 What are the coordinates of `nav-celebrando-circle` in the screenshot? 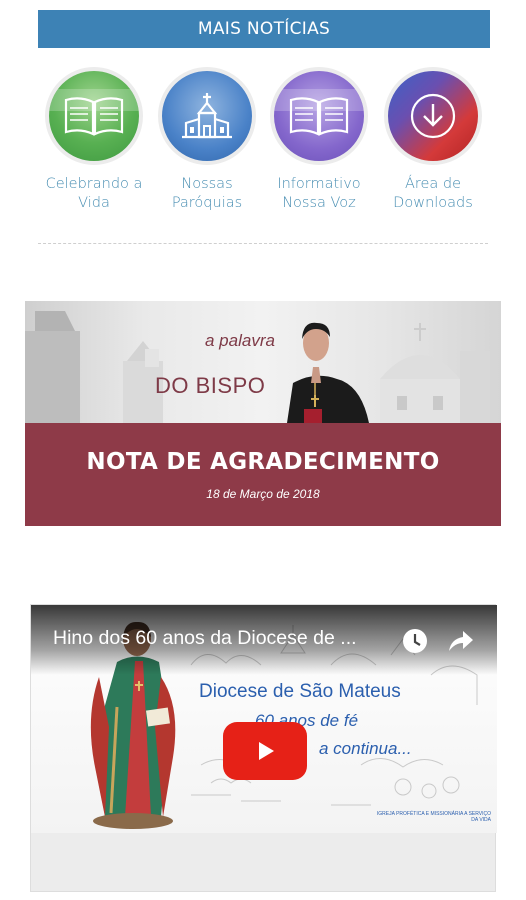 It's located at (94, 116).